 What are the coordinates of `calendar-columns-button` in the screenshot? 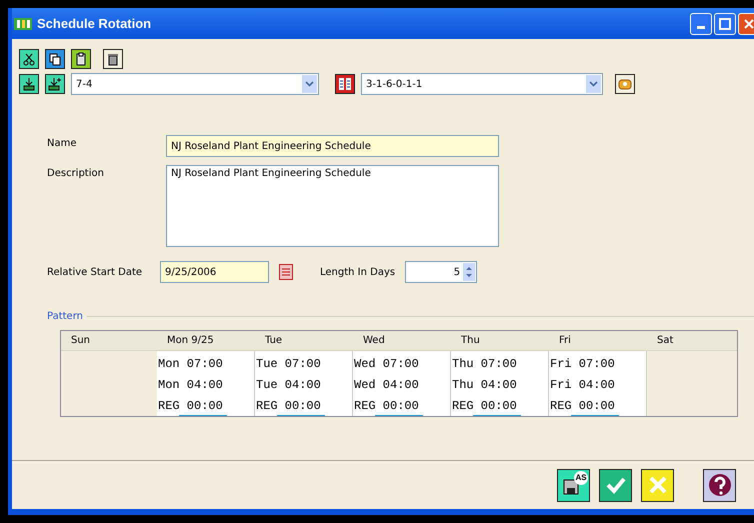 It's located at (345, 84).